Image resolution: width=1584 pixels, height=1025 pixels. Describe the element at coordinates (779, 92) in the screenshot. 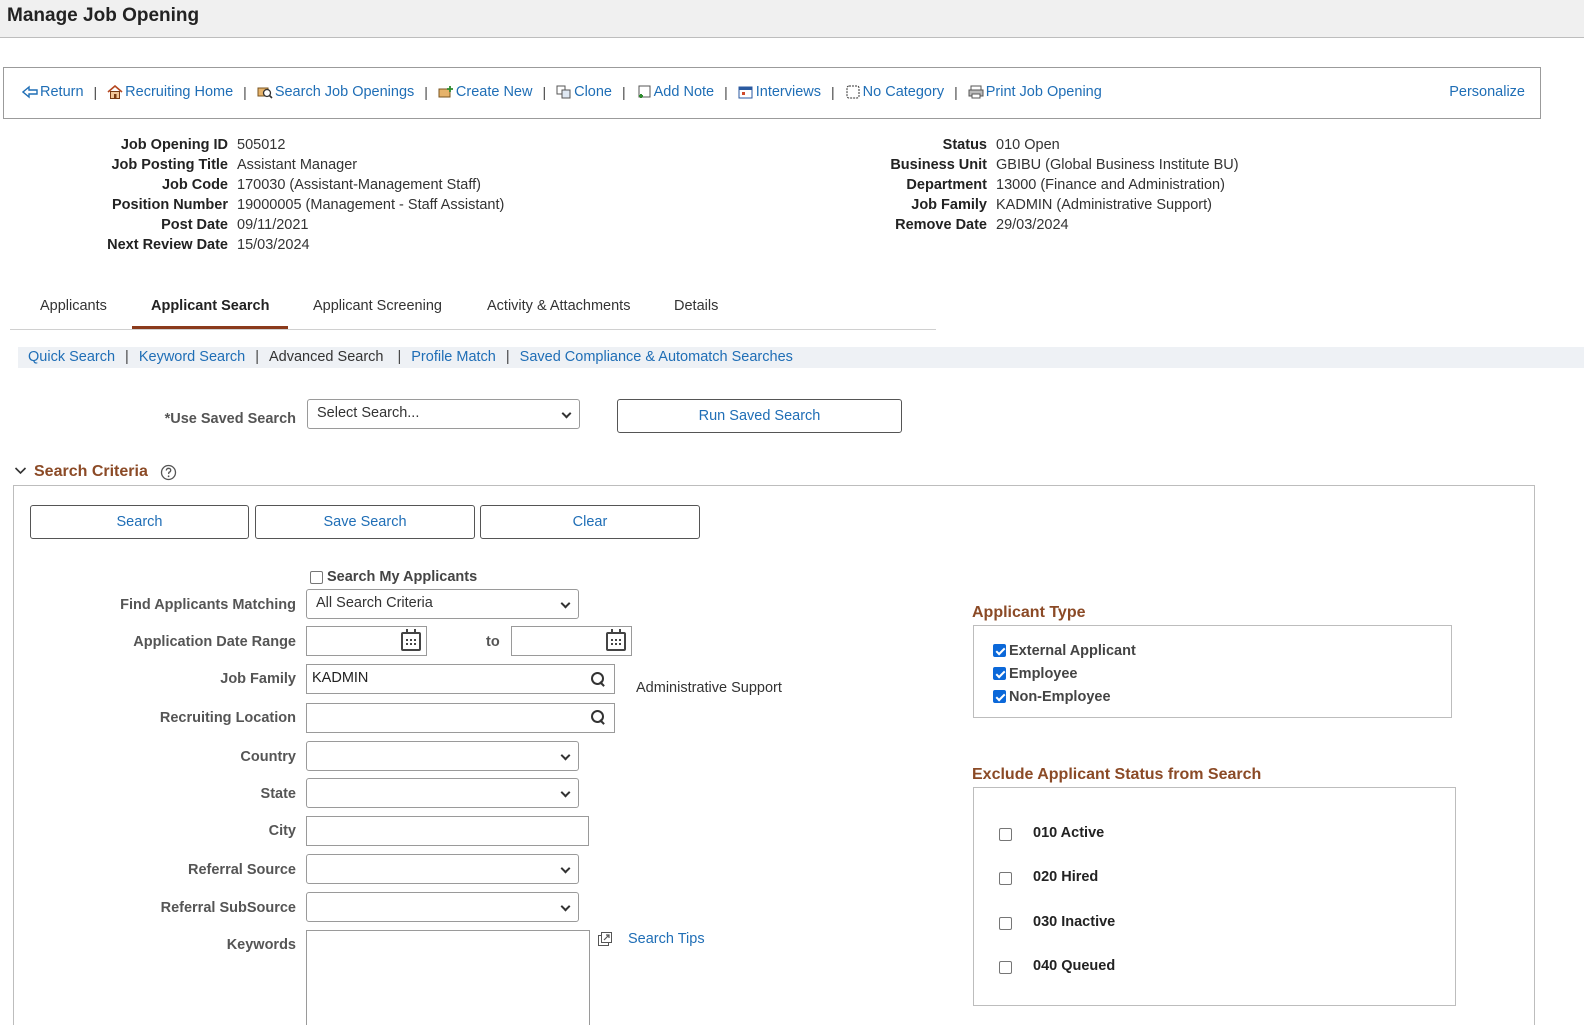

I see `interviews-link: Interviews` at that location.